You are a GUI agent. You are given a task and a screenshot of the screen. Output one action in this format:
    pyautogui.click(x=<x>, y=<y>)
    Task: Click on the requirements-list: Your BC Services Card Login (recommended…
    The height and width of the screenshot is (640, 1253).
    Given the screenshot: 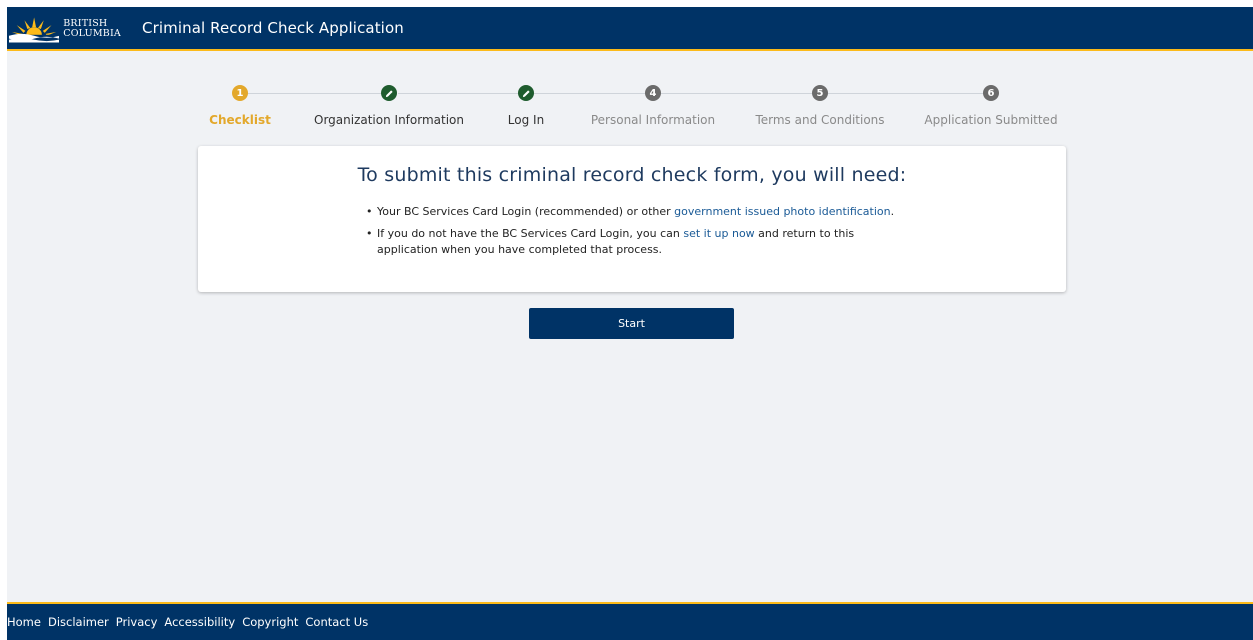 What is the action you would take?
    pyautogui.click(x=636, y=234)
    